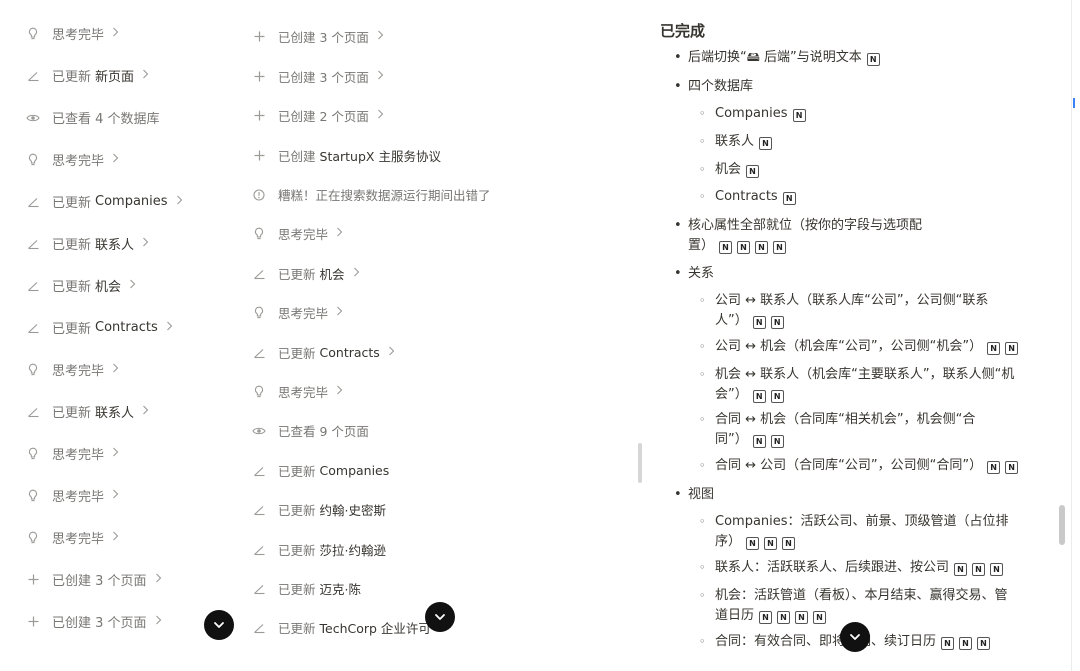 The image size is (1080, 671). I want to click on edge-indicator, so click(1074, 103).